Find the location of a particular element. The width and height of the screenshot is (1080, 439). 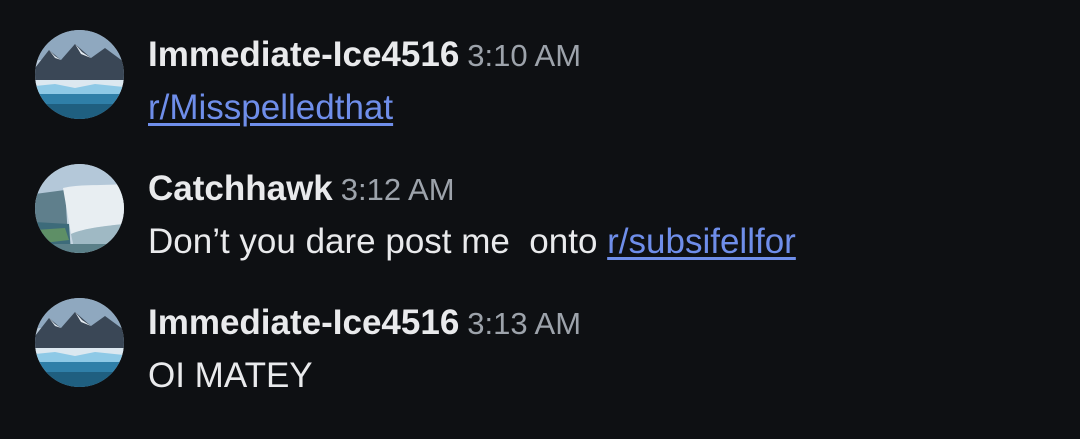

subreddit-link: r/subsifellfor is located at coordinates (701, 241).